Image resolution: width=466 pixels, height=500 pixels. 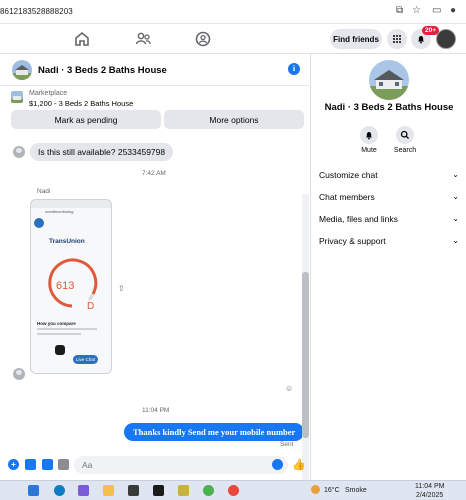 What do you see at coordinates (82, 39) in the screenshot?
I see `home-icon` at bounding box center [82, 39].